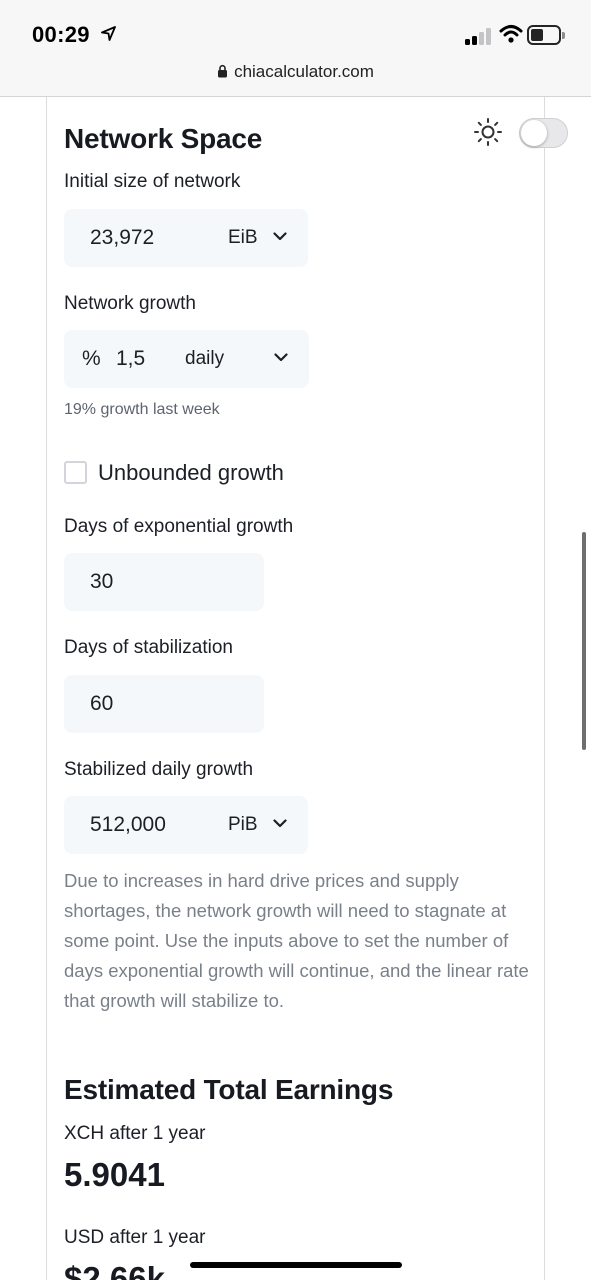 The height and width of the screenshot is (1280, 591). What do you see at coordinates (122, 238) in the screenshot?
I see `initial-size-input: 23,972` at bounding box center [122, 238].